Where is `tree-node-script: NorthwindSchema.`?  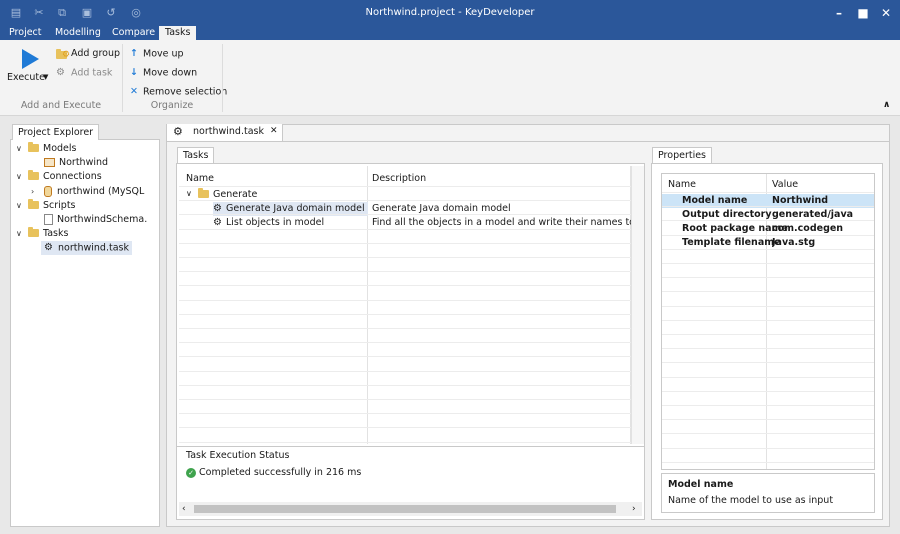 tree-node-script: NorthwindSchema. is located at coordinates (95, 220).